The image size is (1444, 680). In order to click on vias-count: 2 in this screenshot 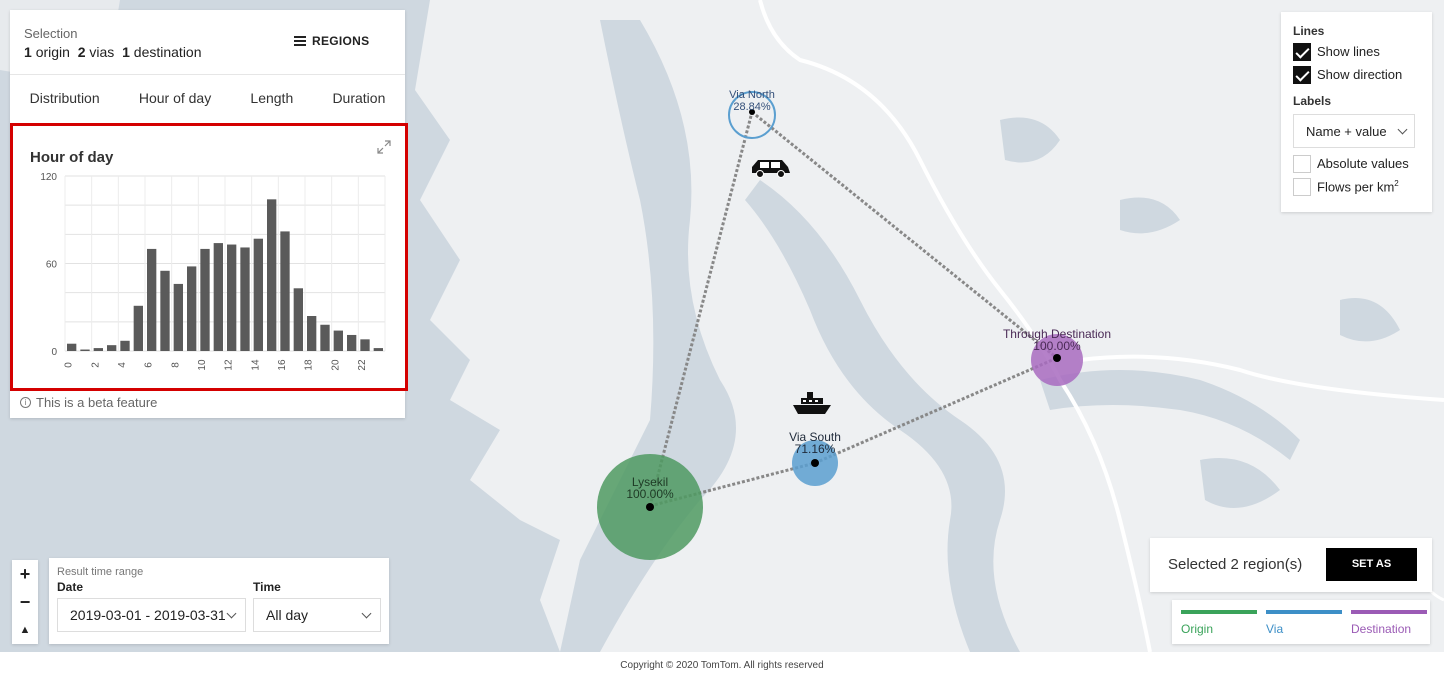, I will do `click(81, 52)`.